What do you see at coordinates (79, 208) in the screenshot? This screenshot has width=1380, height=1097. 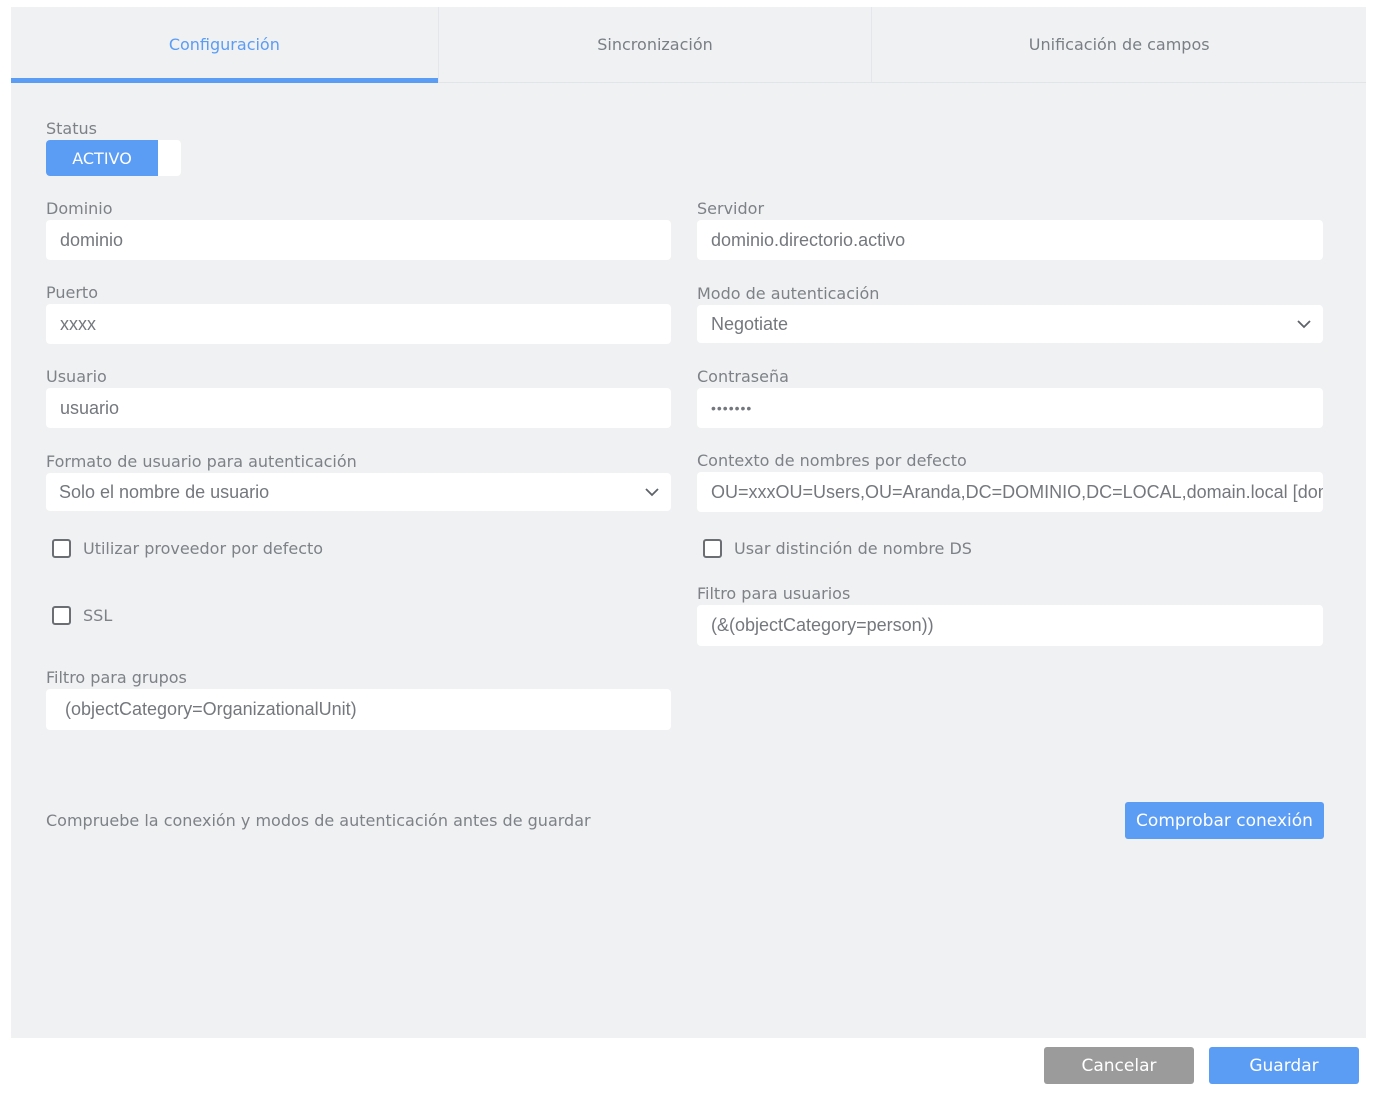 I see `dominio-label: Dominio` at bounding box center [79, 208].